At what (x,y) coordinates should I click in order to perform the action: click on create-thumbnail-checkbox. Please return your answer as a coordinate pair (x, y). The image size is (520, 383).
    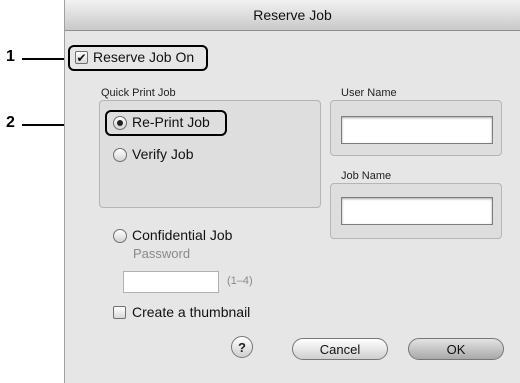
    Looking at the image, I should click on (119, 312).